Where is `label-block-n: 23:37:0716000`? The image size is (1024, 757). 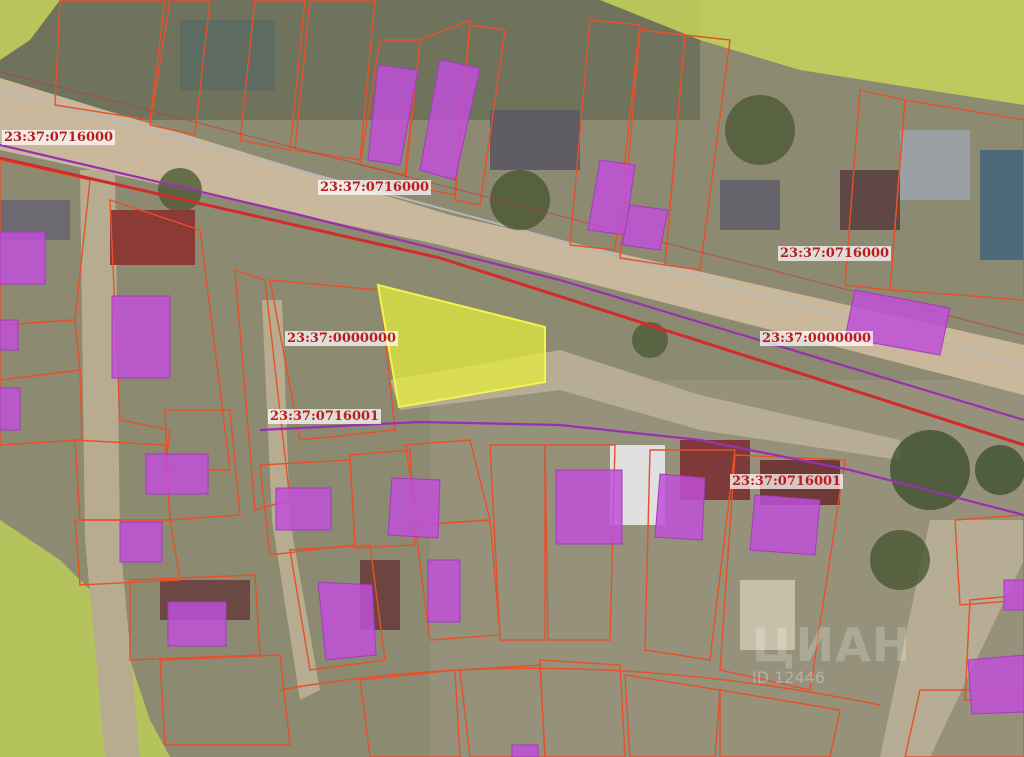 label-block-n: 23:37:0716000 is located at coordinates (375, 187).